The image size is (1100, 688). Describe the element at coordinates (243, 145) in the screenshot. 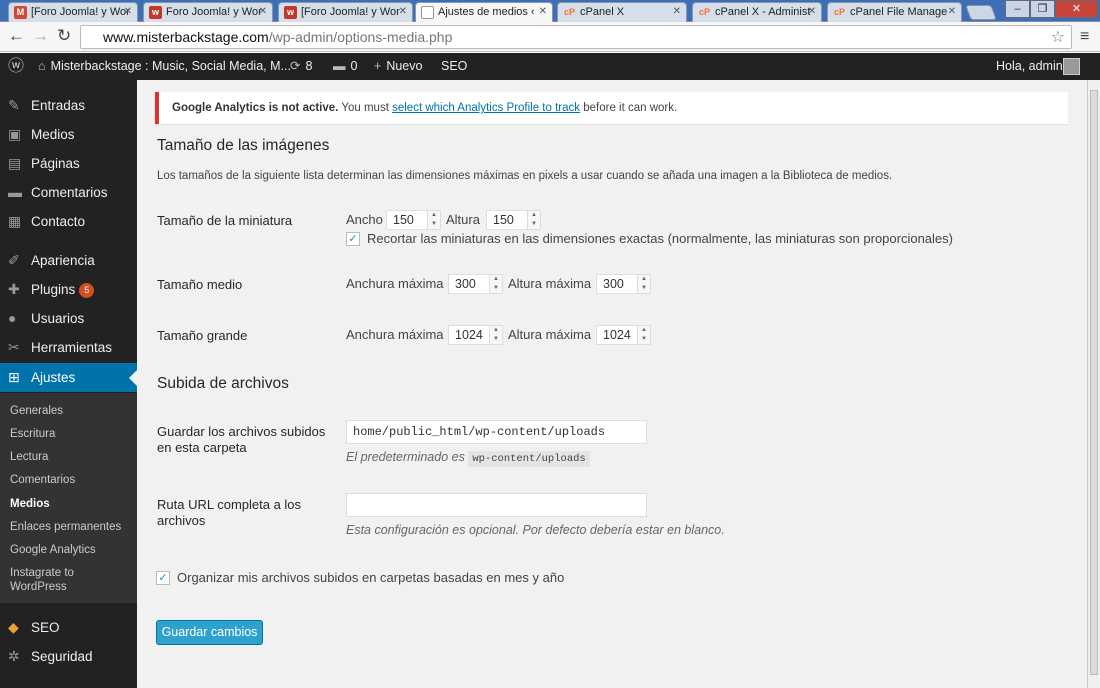

I see `image-sizes-heading: Tamaño de las imágenes` at that location.